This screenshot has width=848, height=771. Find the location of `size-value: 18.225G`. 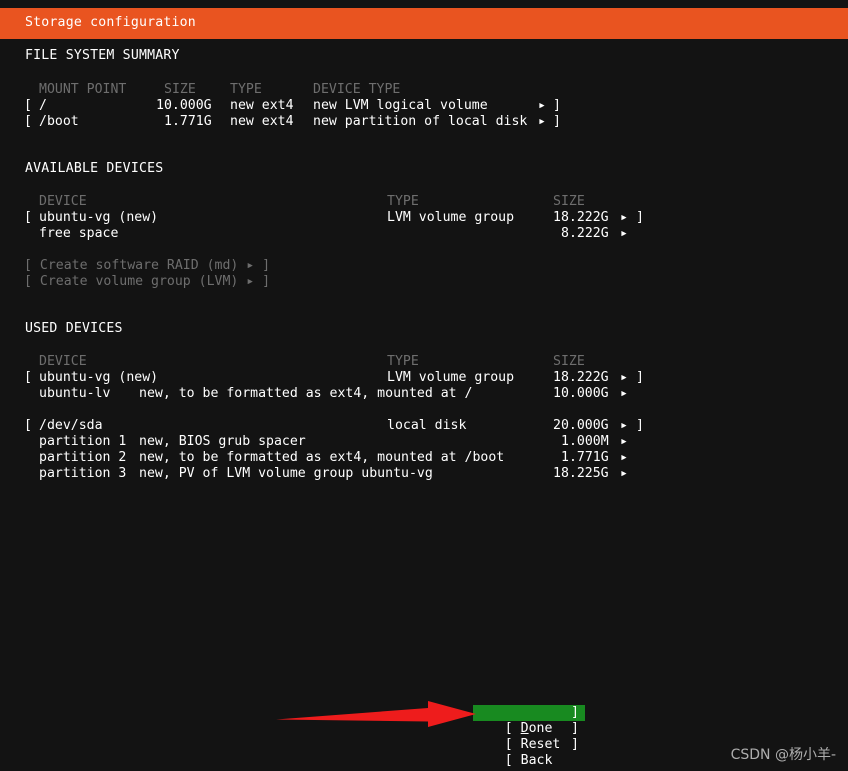

size-value: 18.225G is located at coordinates (581, 473).